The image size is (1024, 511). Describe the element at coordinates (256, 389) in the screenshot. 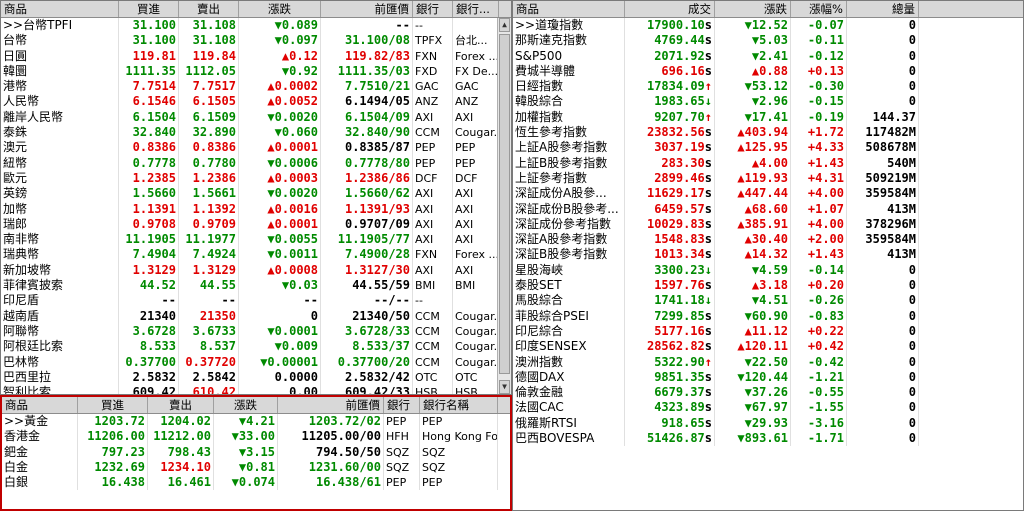

I see `fx-table-row: 智利比索 609.42 610.42 0.00 609.42/33 HSB HSB` at that location.